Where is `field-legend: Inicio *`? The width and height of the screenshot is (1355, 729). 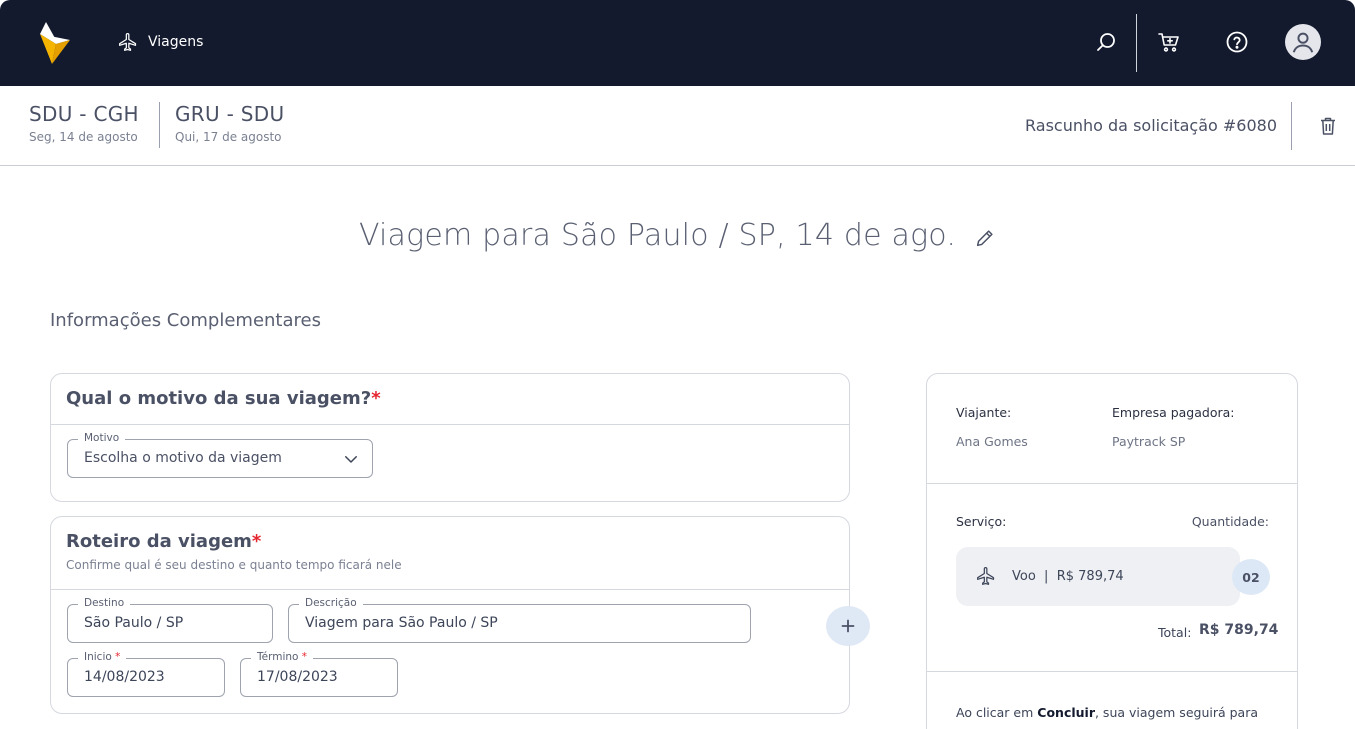
field-legend: Inicio * is located at coordinates (102, 657).